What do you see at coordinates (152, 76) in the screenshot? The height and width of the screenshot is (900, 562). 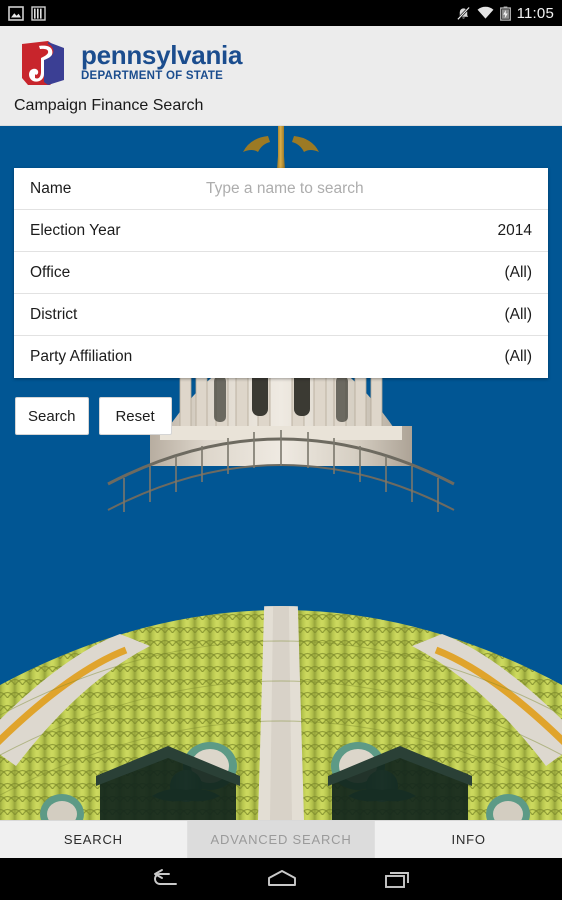 I see `brand-wordmark-sub: DEPARTMENT OF STATE` at bounding box center [152, 76].